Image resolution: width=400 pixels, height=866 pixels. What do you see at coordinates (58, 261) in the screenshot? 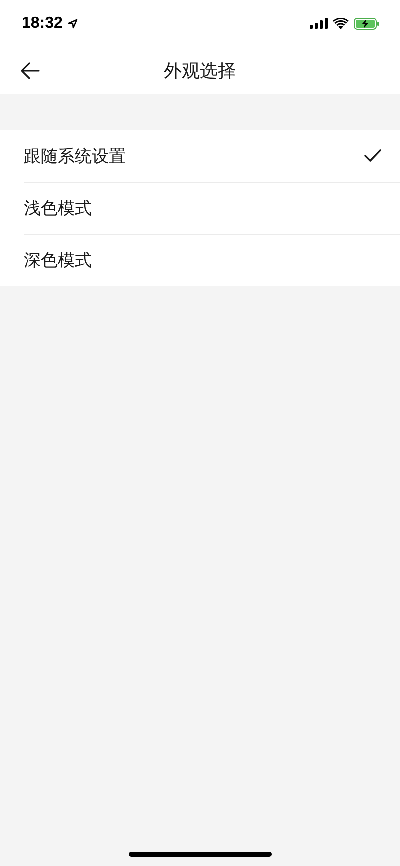
I see `option-label: 深色模式` at bounding box center [58, 261].